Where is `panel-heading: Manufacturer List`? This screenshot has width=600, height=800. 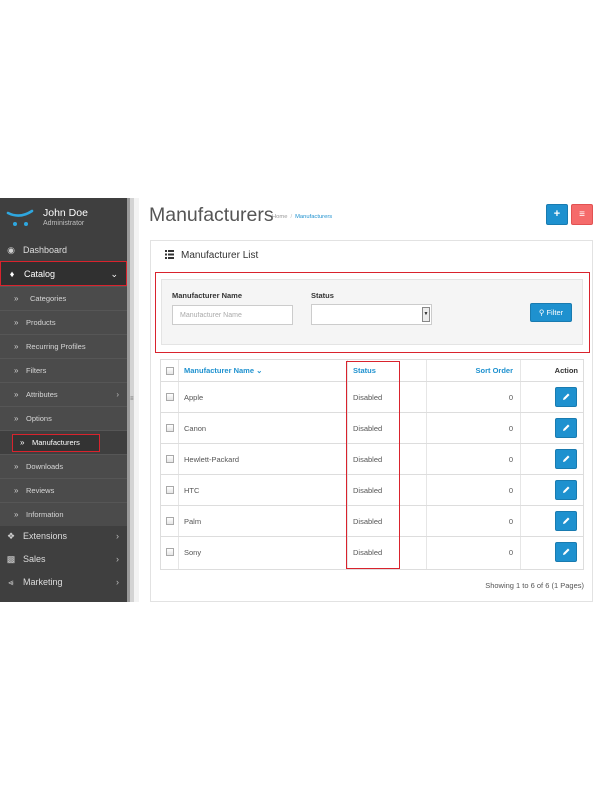 panel-heading: Manufacturer List is located at coordinates (371, 256).